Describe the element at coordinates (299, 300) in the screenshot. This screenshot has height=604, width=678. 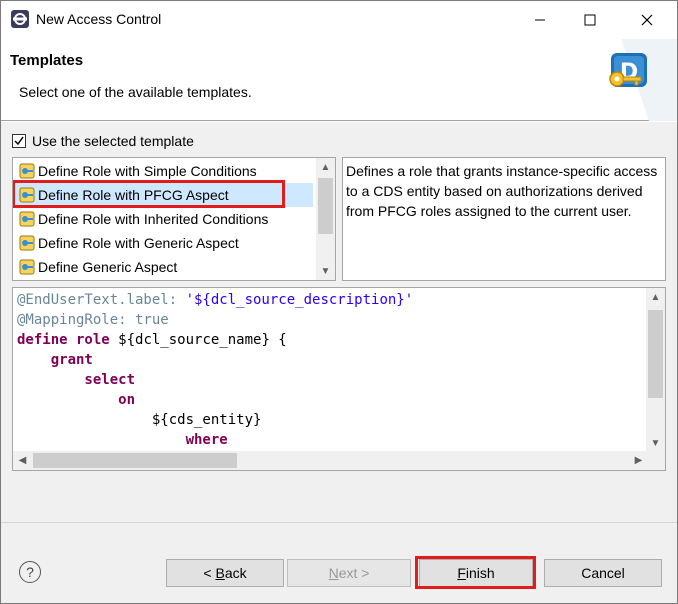
I see `code-token: '${dcl_source_description}'` at that location.